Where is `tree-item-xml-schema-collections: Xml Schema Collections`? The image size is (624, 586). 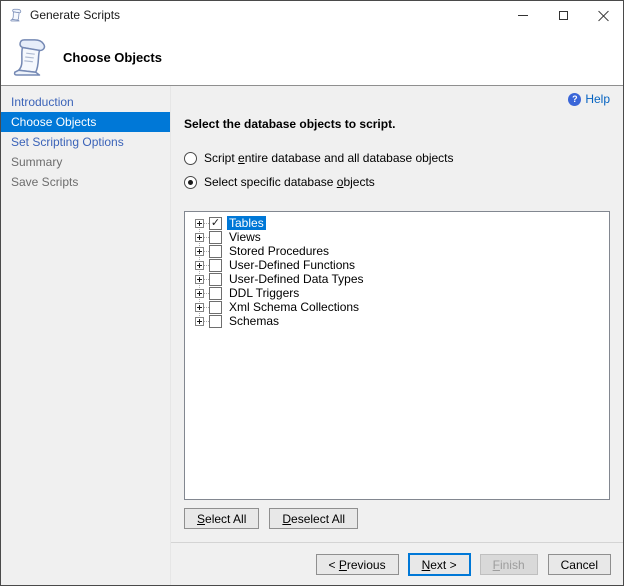 tree-item-xml-schema-collections: Xml Schema Collections is located at coordinates (397, 307).